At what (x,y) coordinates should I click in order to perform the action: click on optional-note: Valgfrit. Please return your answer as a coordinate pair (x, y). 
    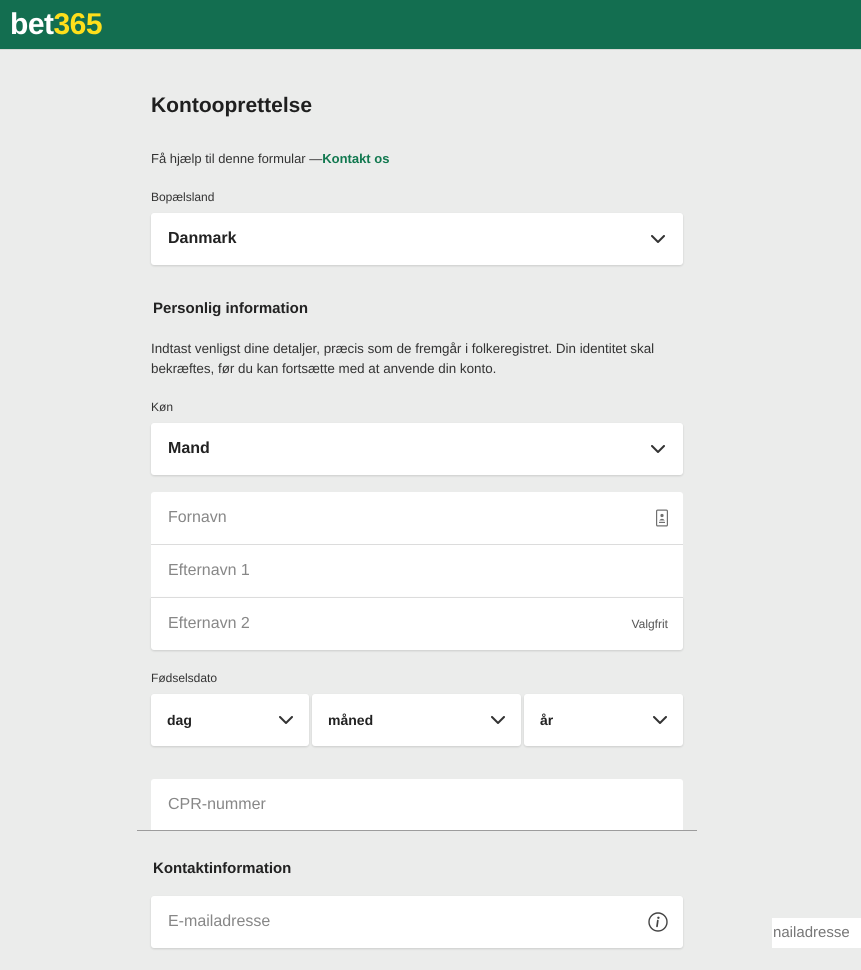
    Looking at the image, I should click on (650, 623).